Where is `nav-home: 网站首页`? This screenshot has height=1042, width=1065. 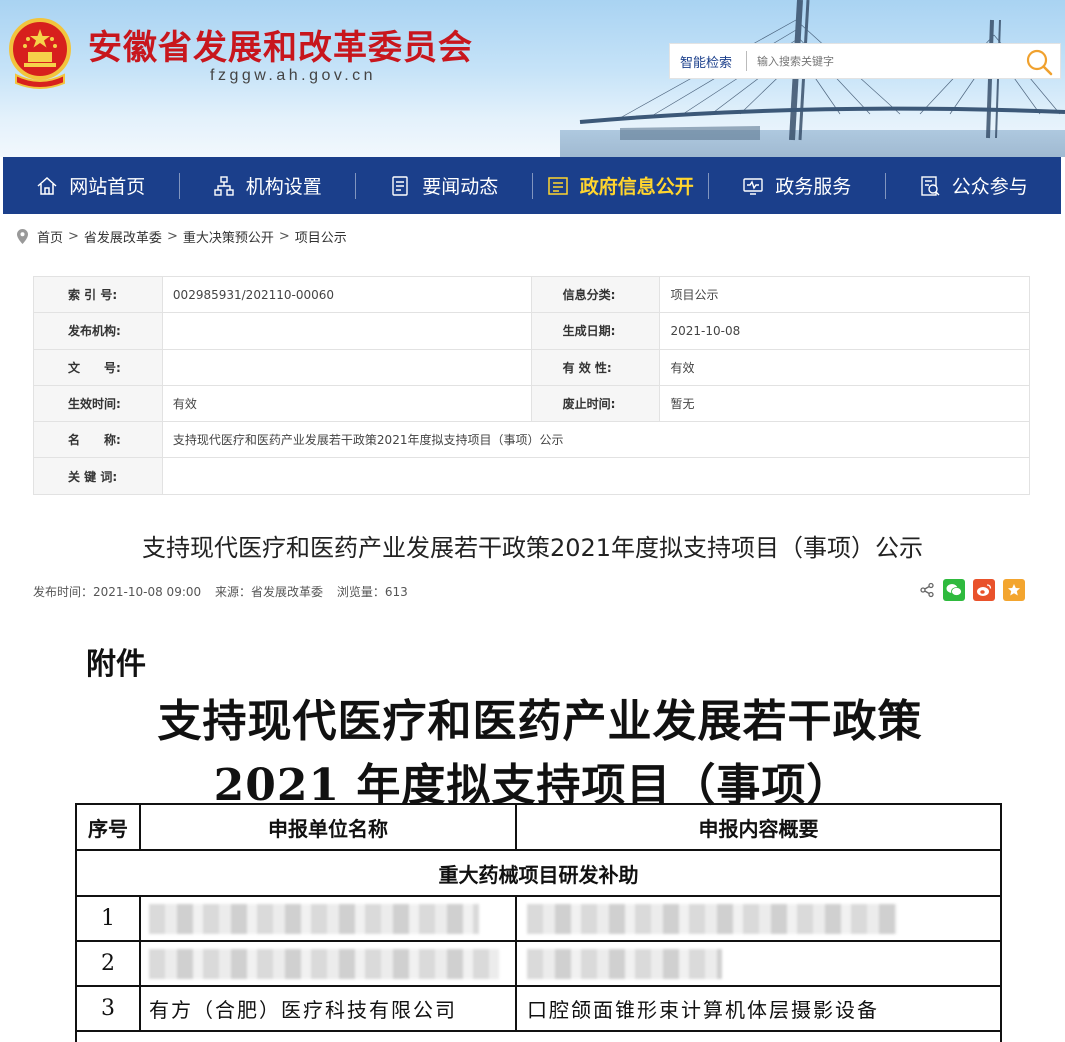
nav-home: 网站首页 is located at coordinates (91, 185).